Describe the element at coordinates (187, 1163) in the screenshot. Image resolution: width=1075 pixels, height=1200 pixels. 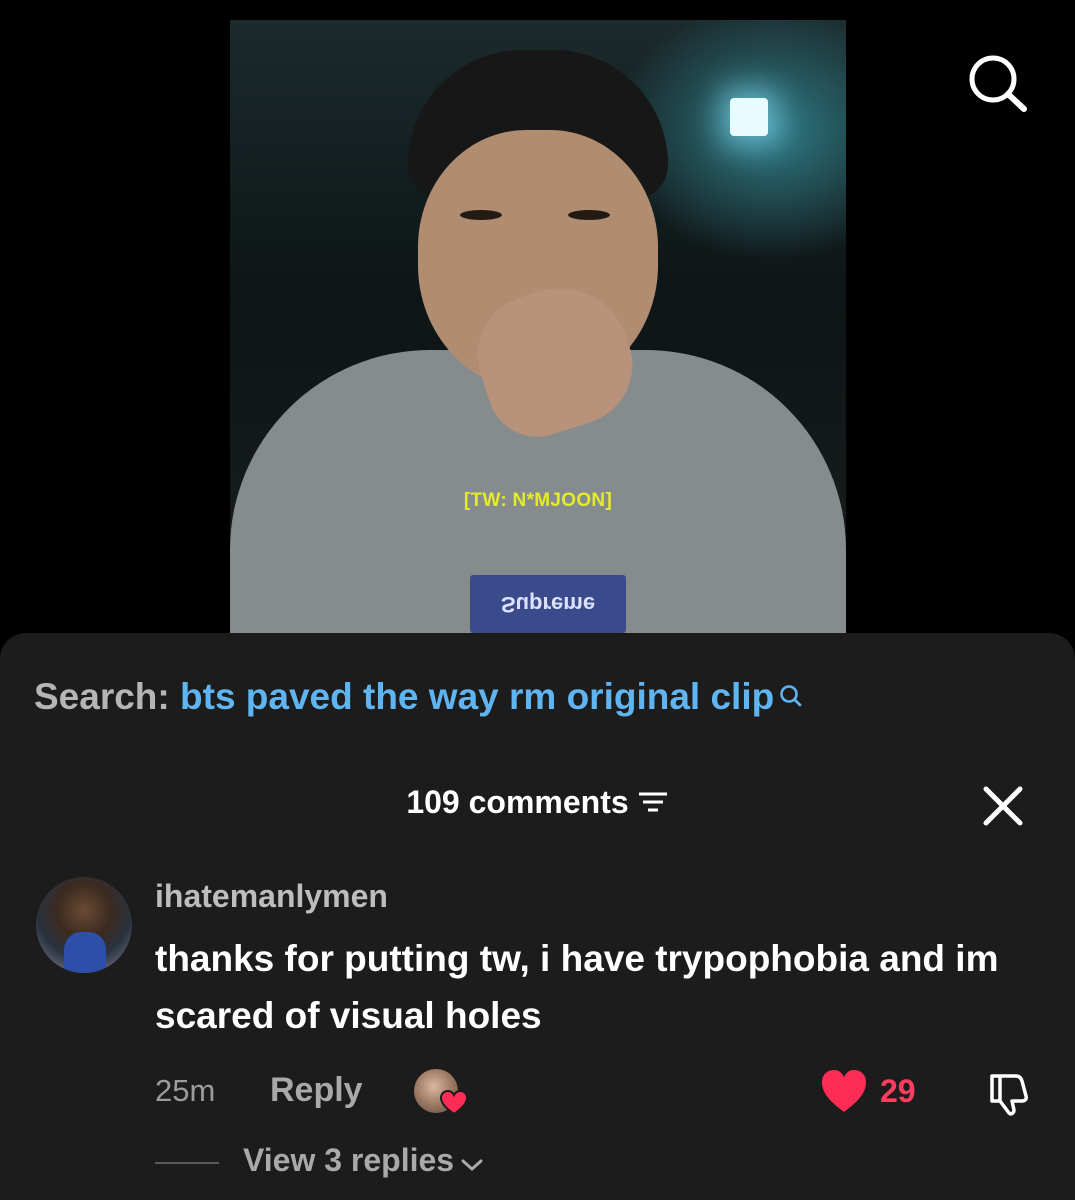
I see `replies-divider` at that location.